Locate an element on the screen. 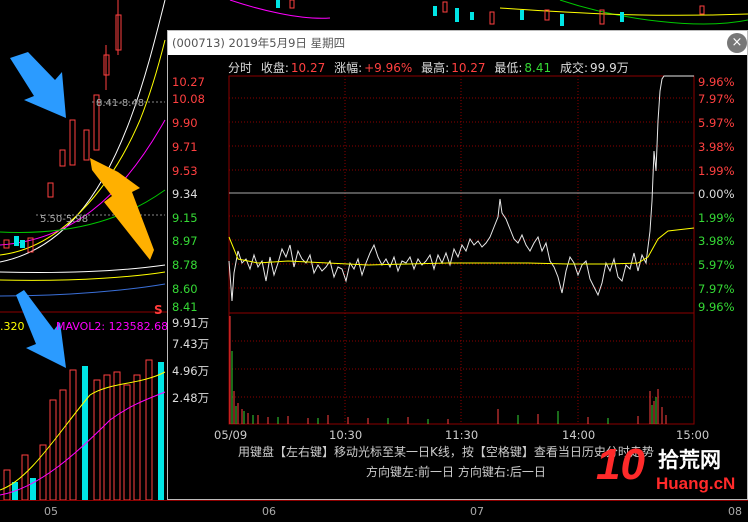 The width and height of the screenshot is (748, 522). price-tick: 9.71 is located at coordinates (185, 147).